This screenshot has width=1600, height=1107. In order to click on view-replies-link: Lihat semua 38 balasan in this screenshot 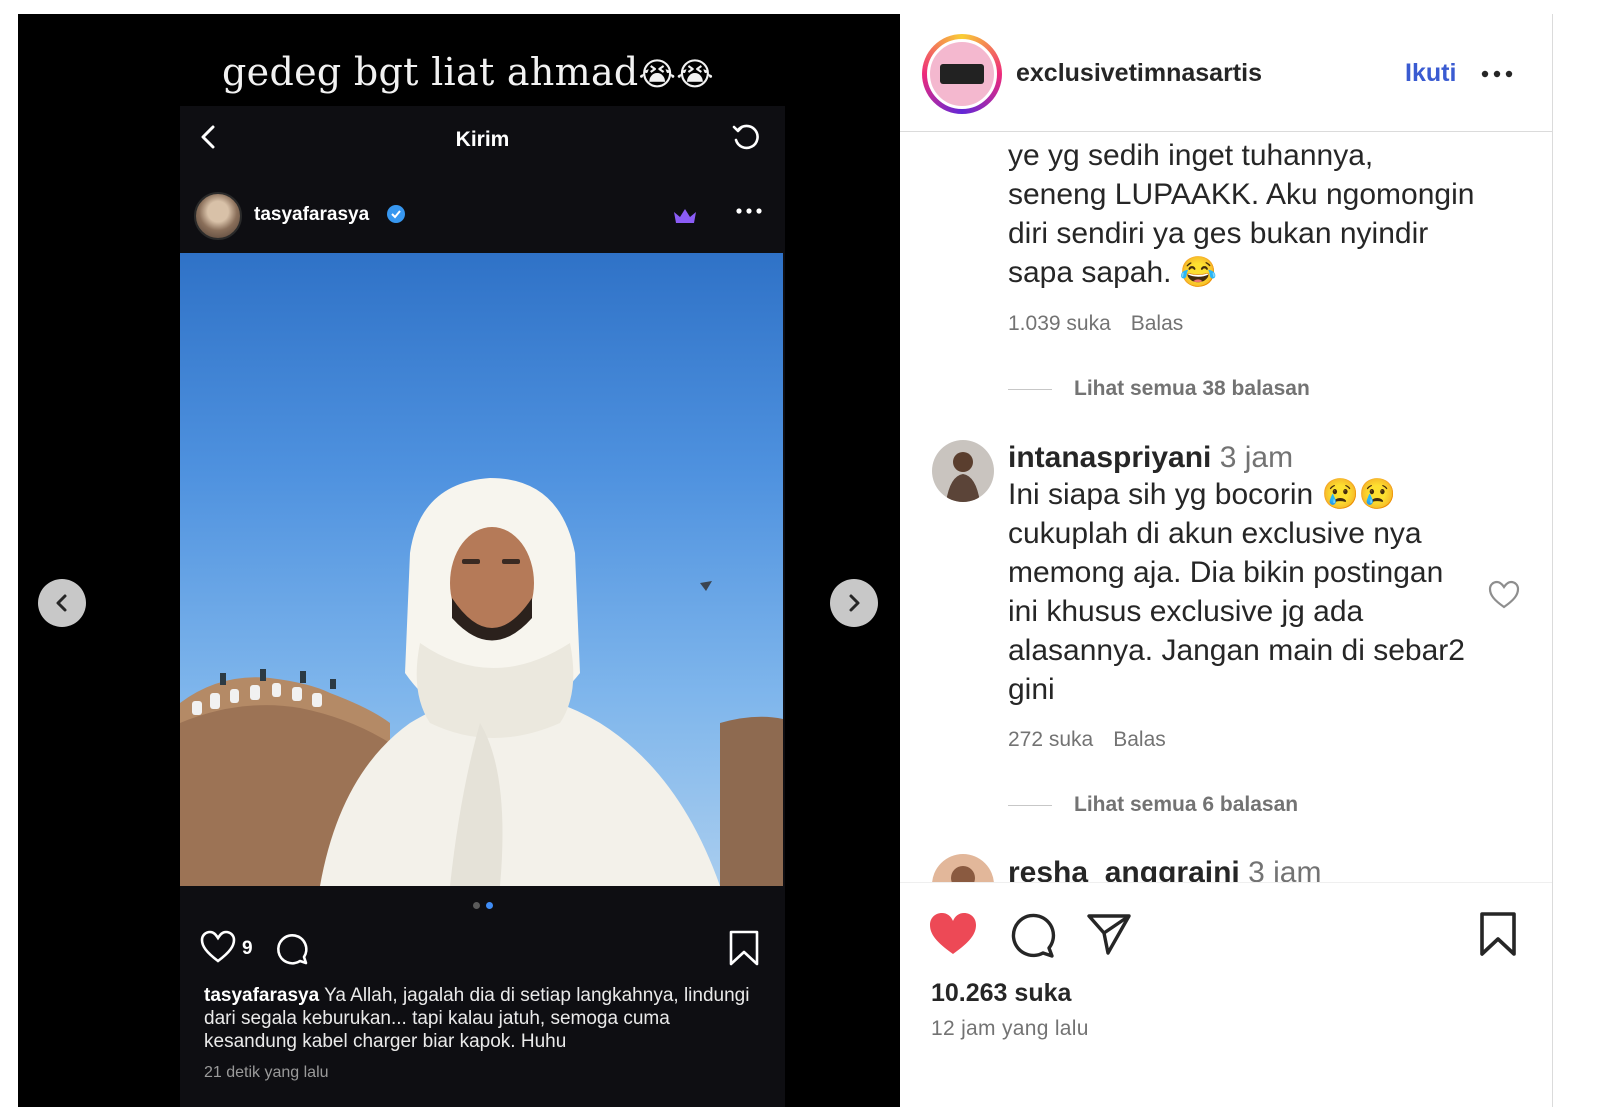, I will do `click(1159, 389)`.